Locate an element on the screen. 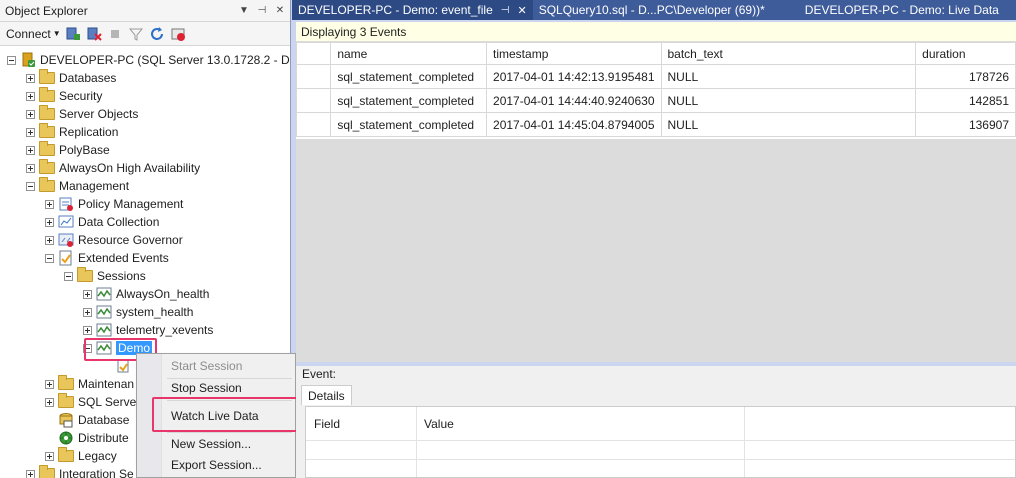 The width and height of the screenshot is (1016, 478). menu-item-stop-session: Stop Session is located at coordinates (206, 388).